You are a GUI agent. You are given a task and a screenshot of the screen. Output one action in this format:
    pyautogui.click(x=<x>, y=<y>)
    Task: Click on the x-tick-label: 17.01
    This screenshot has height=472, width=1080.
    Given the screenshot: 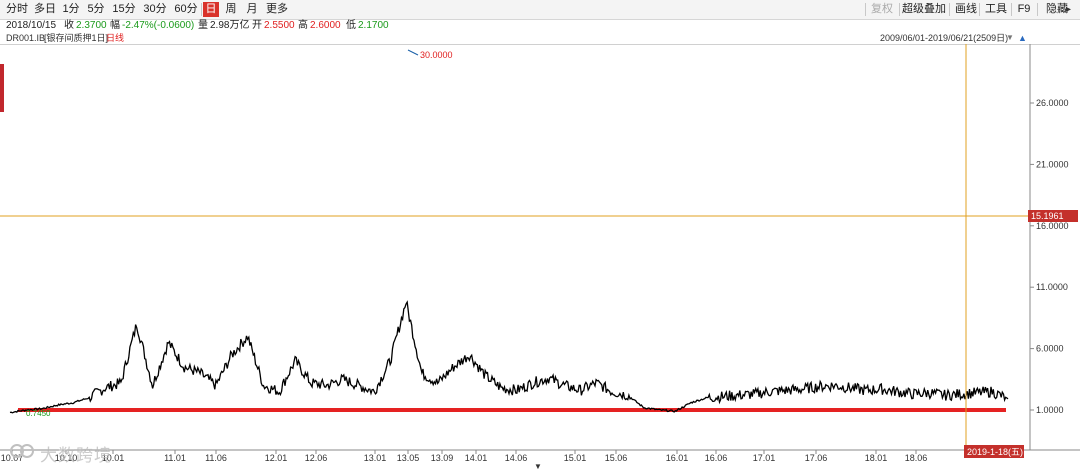 What is the action you would take?
    pyautogui.click(x=764, y=458)
    